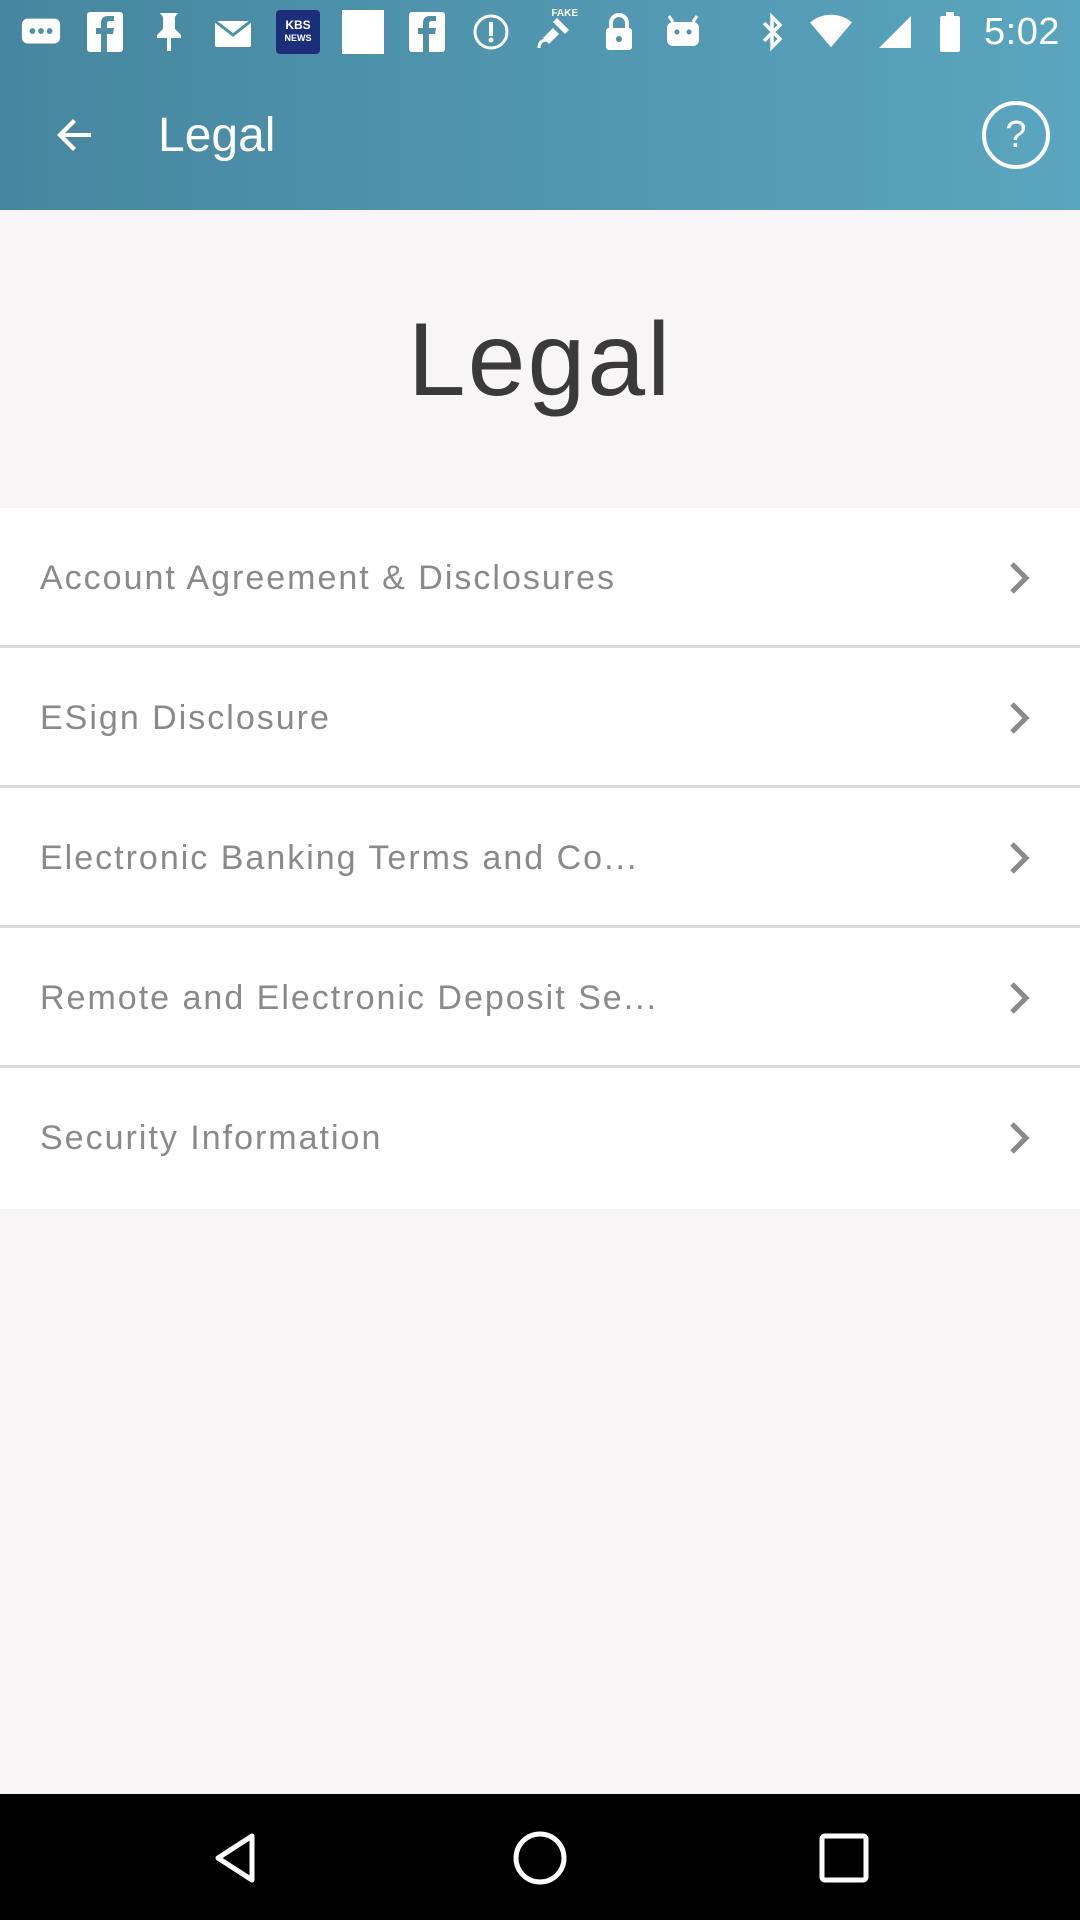 The width and height of the screenshot is (1080, 1920). Describe the element at coordinates (1022, 31) in the screenshot. I see `status-clock: 5:02` at that location.